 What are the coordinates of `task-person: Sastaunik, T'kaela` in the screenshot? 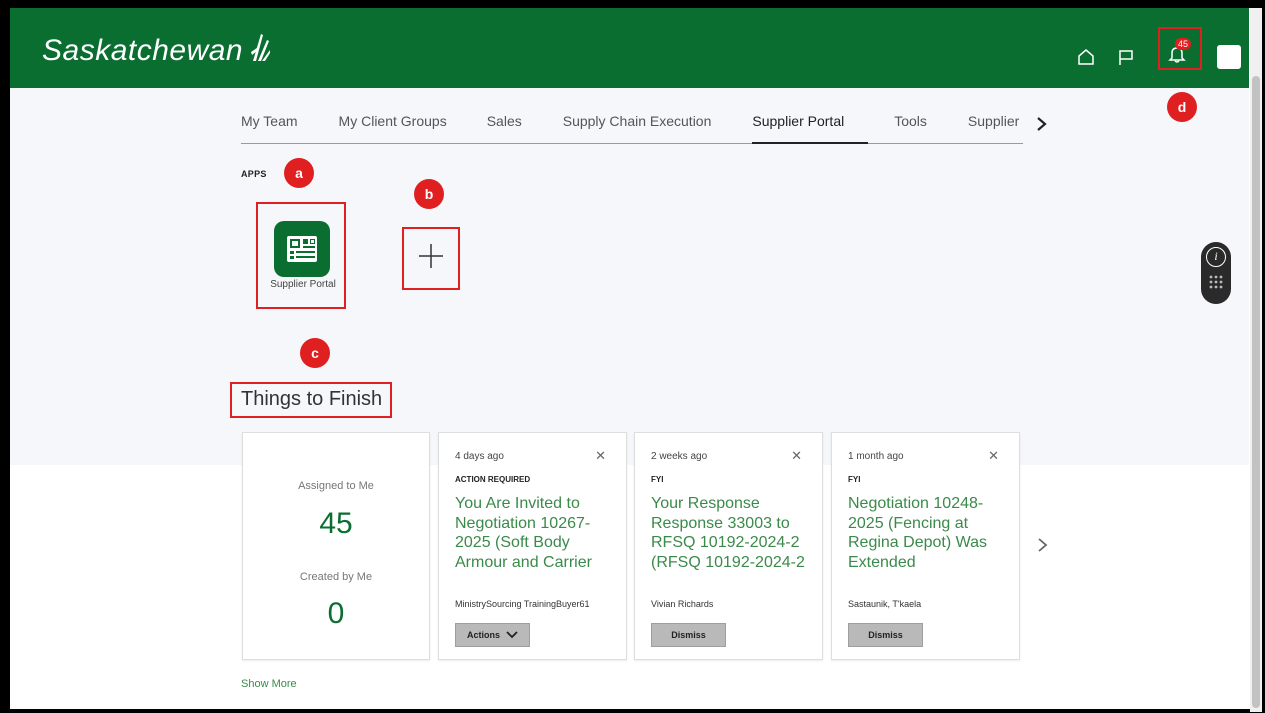 It's located at (885, 604).